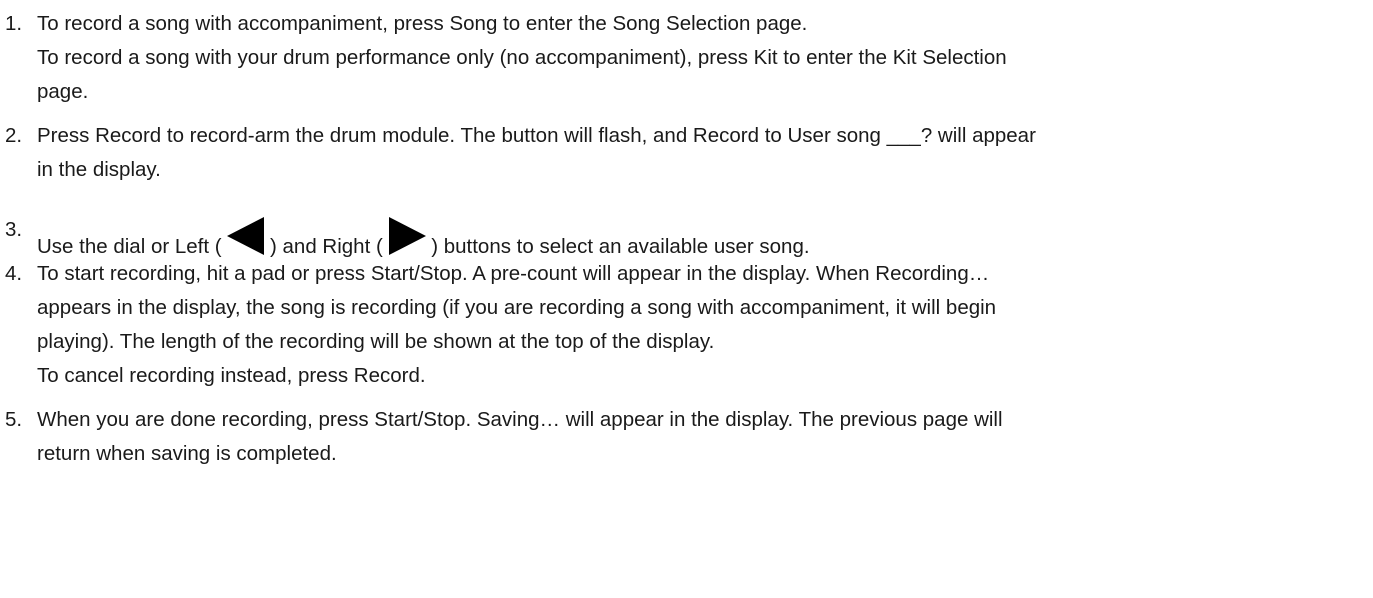  I want to click on step-number: 1., so click(14, 23).